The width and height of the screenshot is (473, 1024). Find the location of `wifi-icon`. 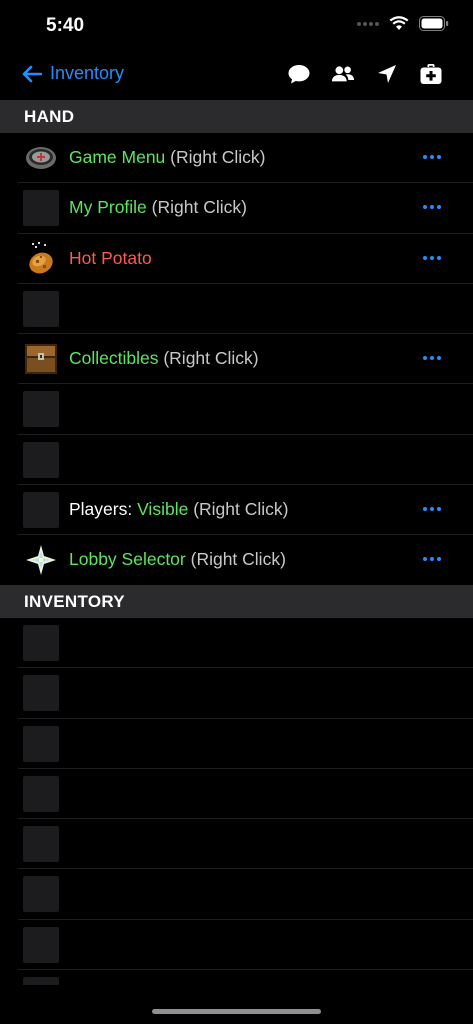

wifi-icon is located at coordinates (399, 23).